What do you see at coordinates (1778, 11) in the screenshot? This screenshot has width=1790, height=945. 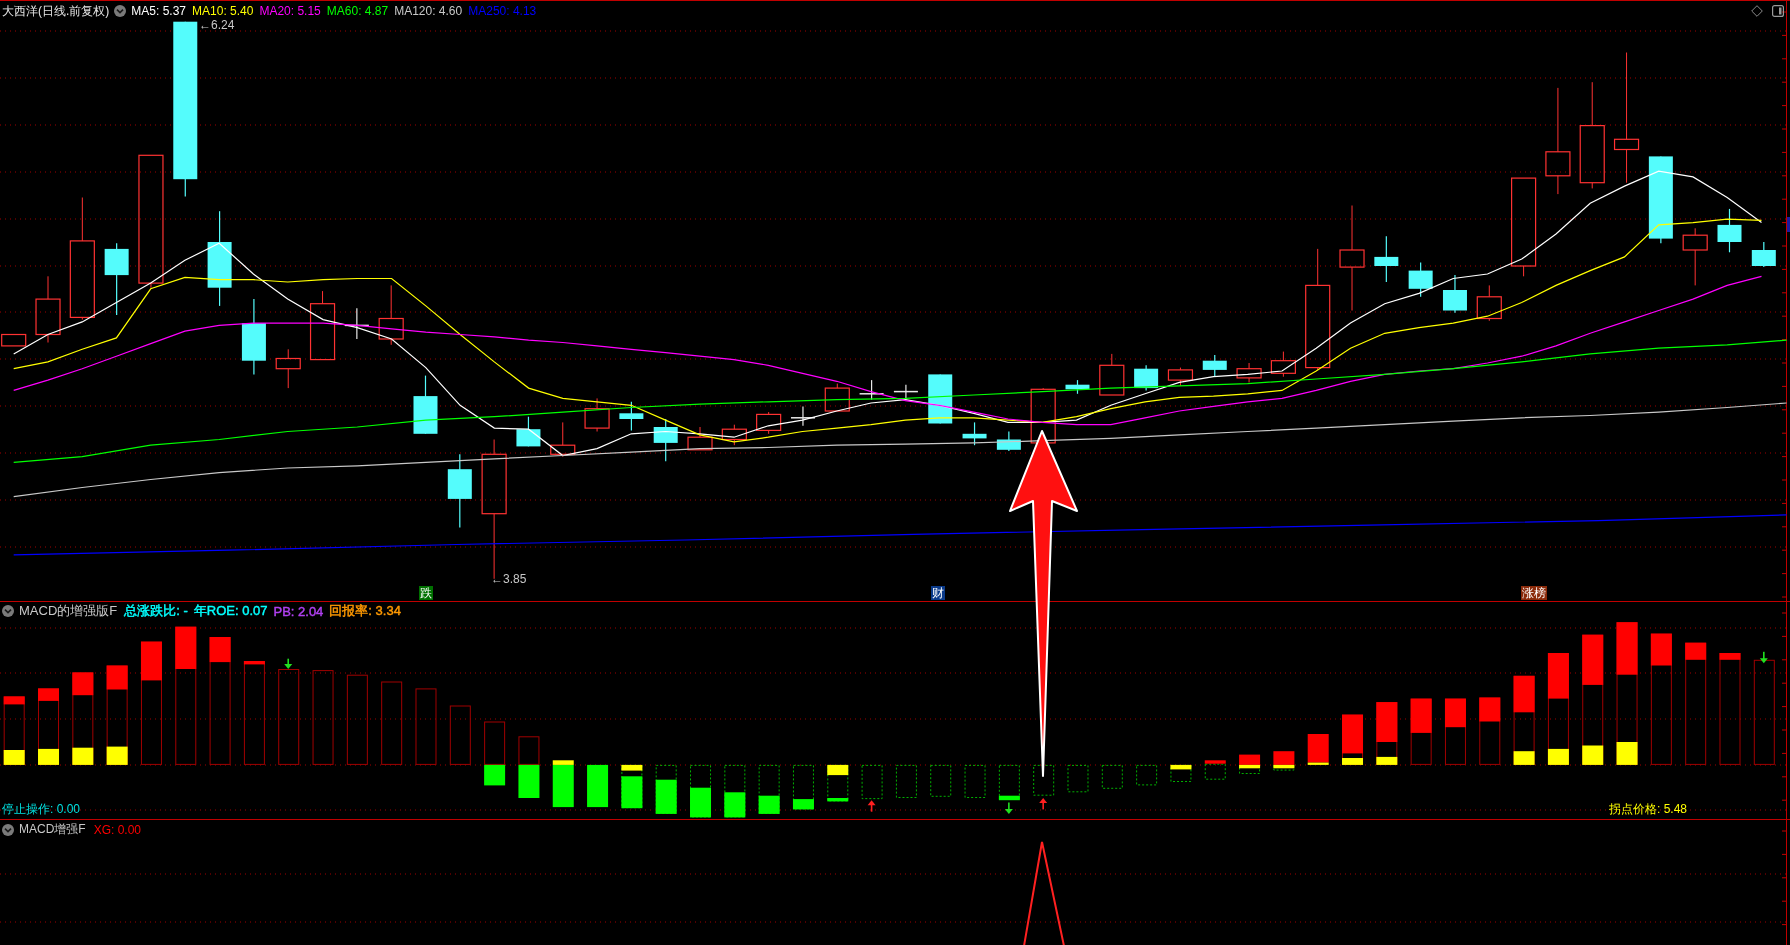 I see `panel-toggle-icon` at bounding box center [1778, 11].